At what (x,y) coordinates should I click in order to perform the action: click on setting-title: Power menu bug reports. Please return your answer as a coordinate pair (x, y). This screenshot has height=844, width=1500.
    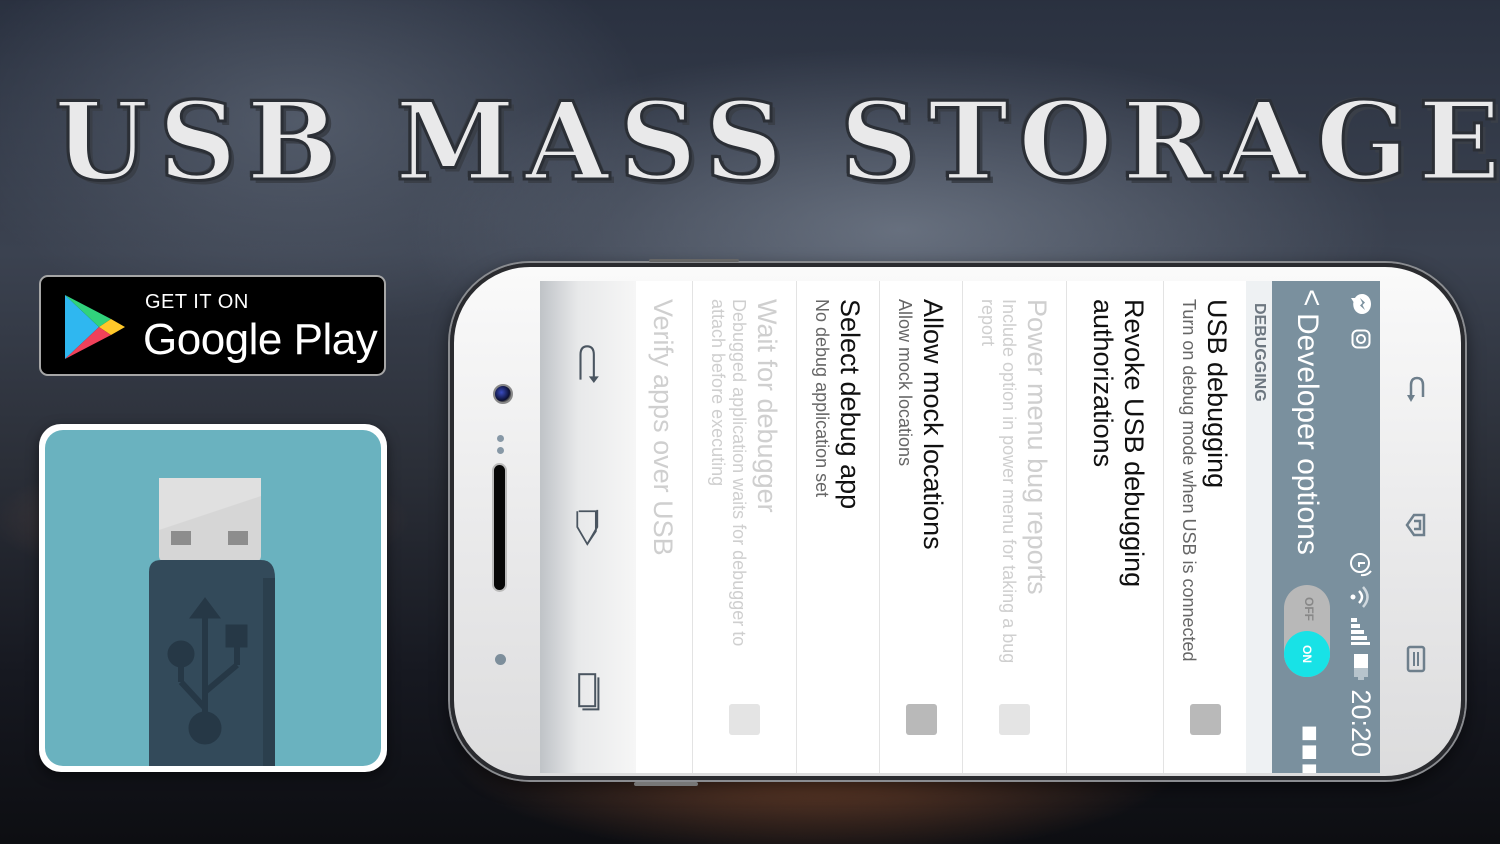
    Looking at the image, I should click on (1037, 447).